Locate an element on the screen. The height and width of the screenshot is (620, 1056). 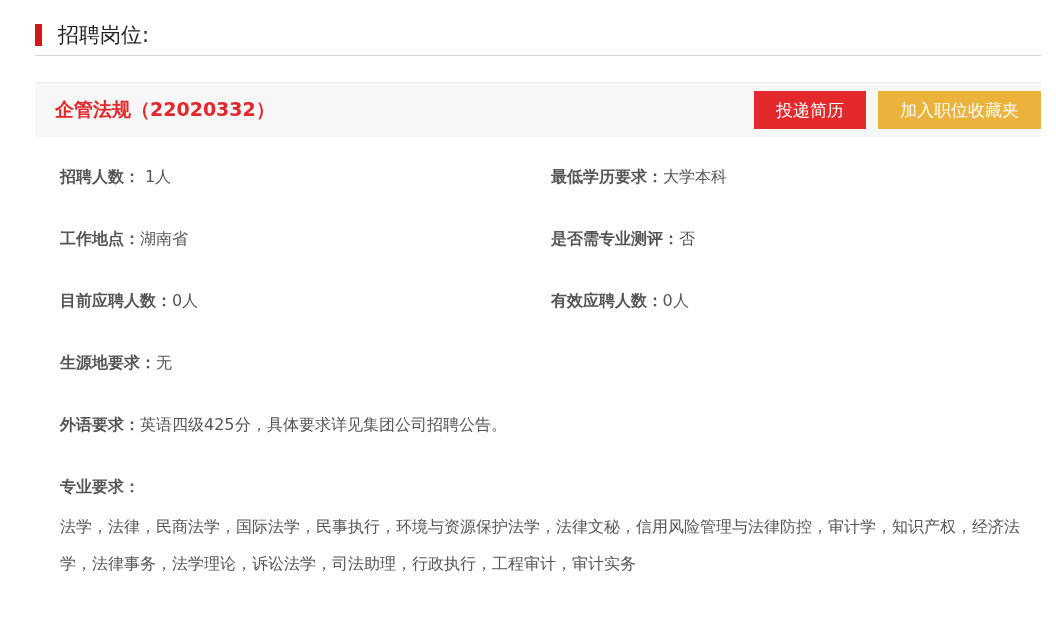
section-title: 招聘岗位: is located at coordinates (104, 35).